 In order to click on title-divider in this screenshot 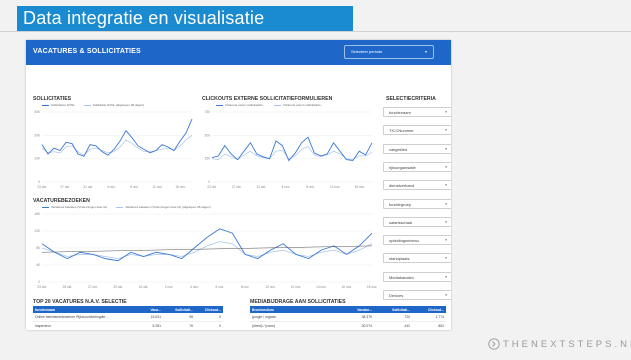, I will do `click(315, 31)`.